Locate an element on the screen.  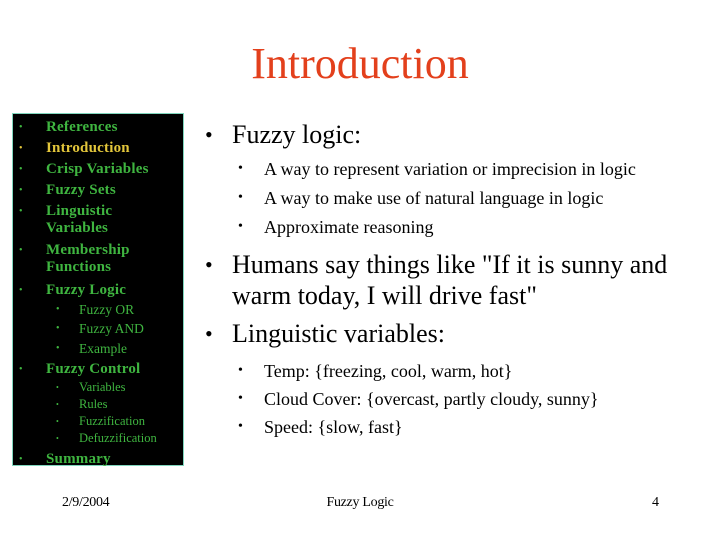
sidebar-subitem-label: Variables is located at coordinates (102, 387).